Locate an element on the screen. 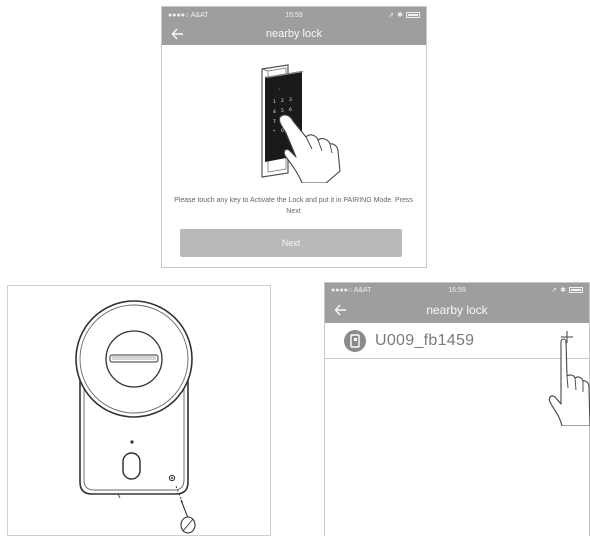 Image resolution: width=590 pixels, height=536 pixels. svg-text: 1 is located at coordinates (274, 102).